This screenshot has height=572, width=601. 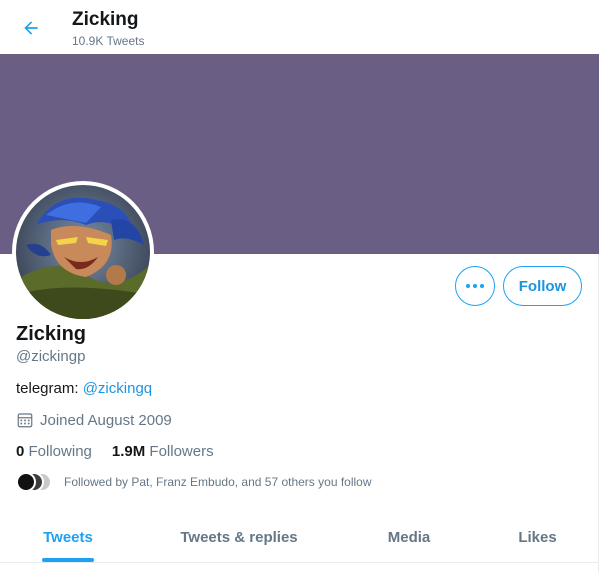 I want to click on tab-tweets-replies: Tweets & replies, so click(x=239, y=537).